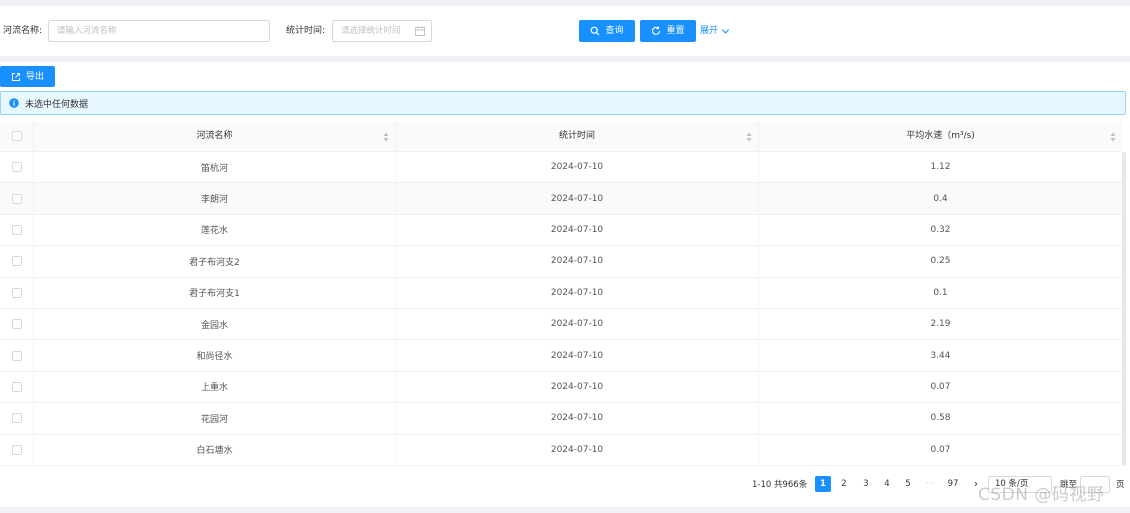 The height and width of the screenshot is (513, 1130). I want to click on page-1: 1, so click(823, 484).